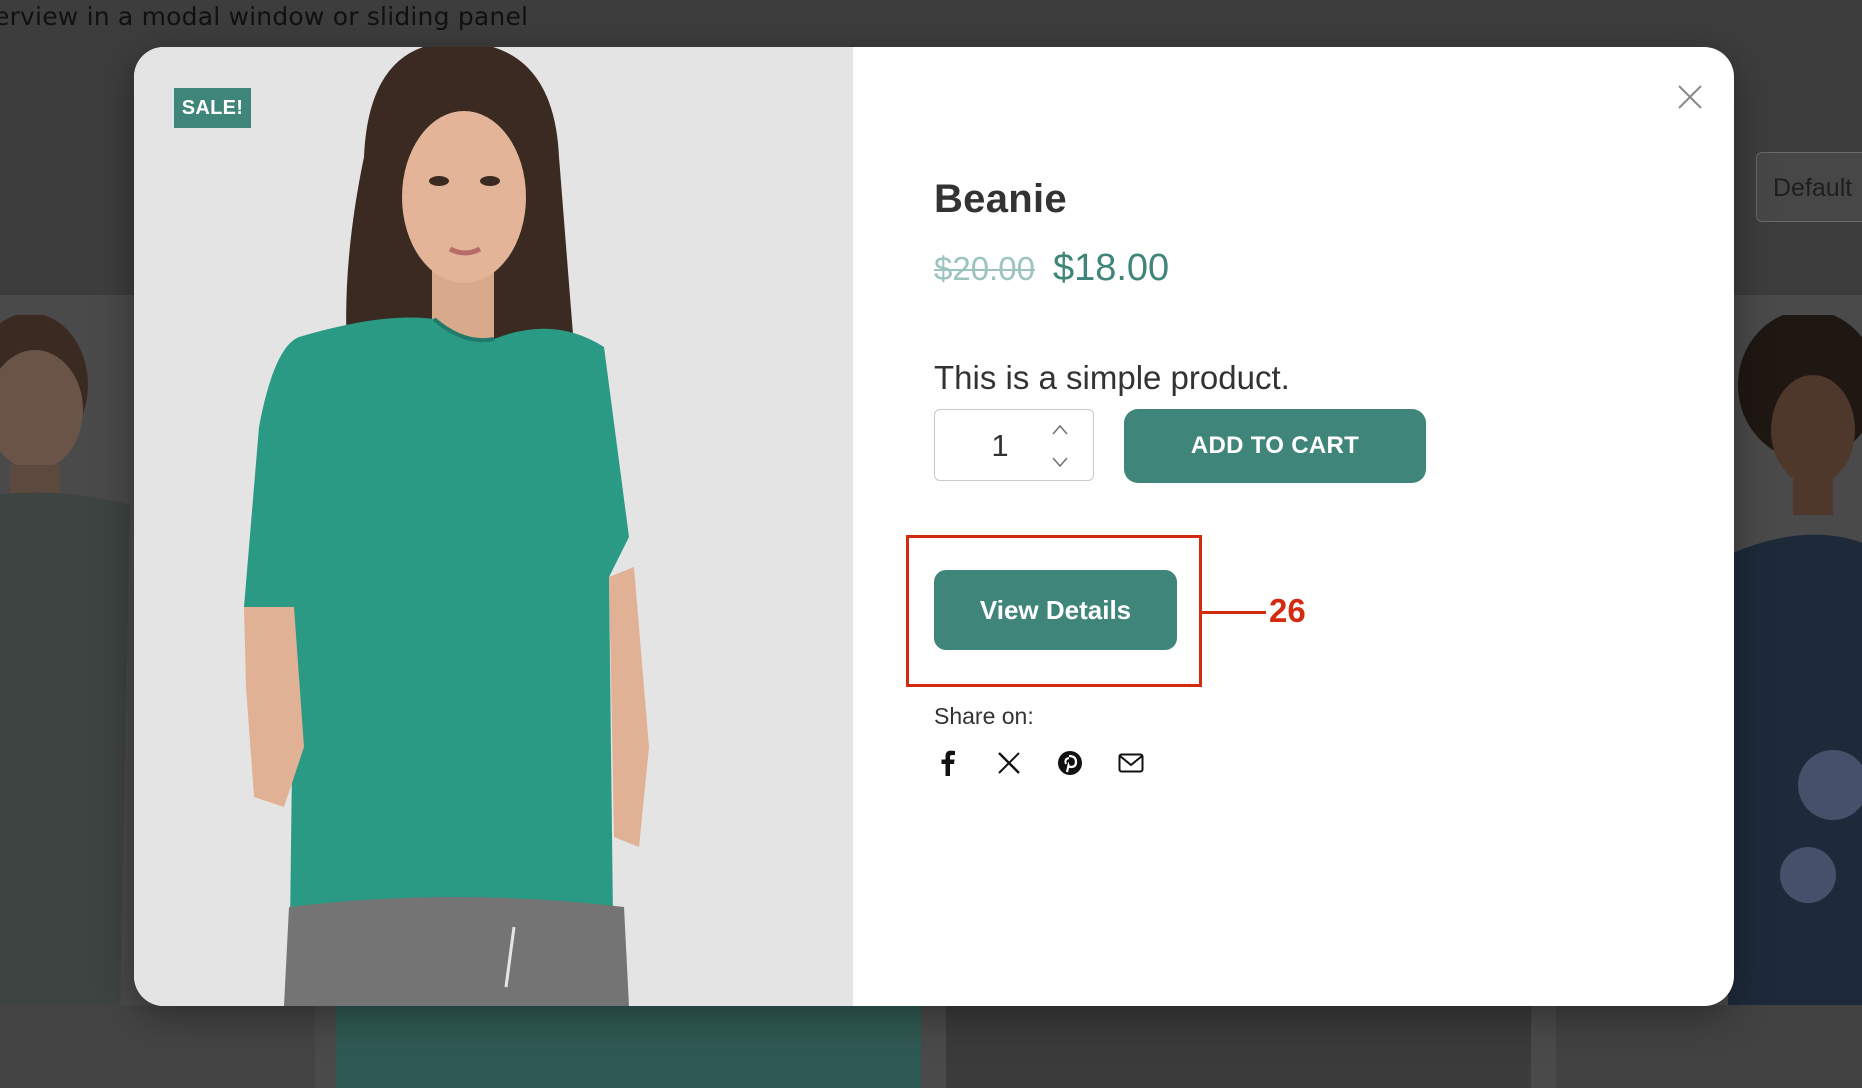 The height and width of the screenshot is (1088, 1862). I want to click on chevron-down-icon, so click(1060, 462).